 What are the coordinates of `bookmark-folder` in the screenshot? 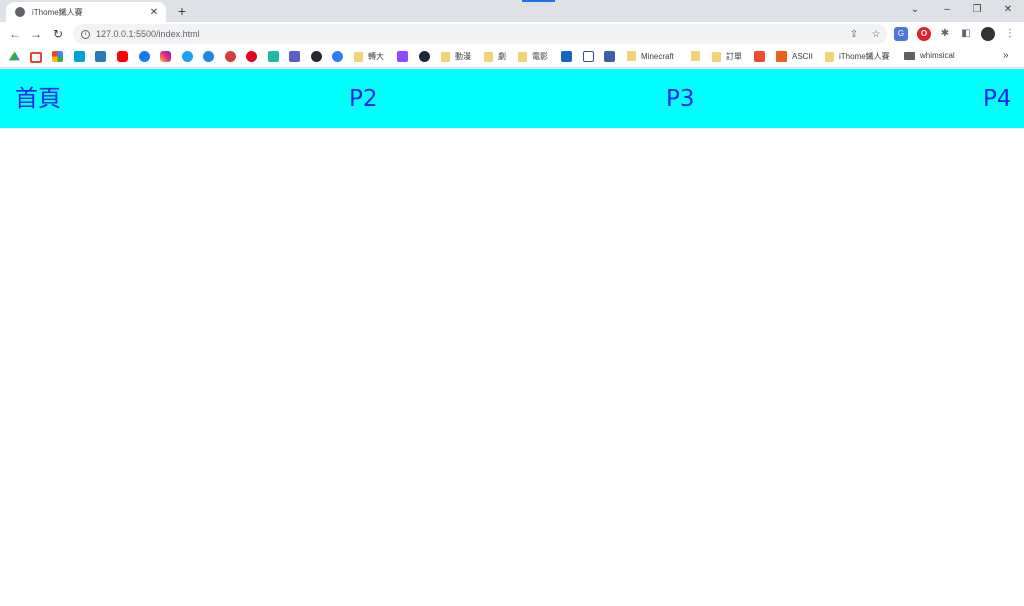 It's located at (698, 56).